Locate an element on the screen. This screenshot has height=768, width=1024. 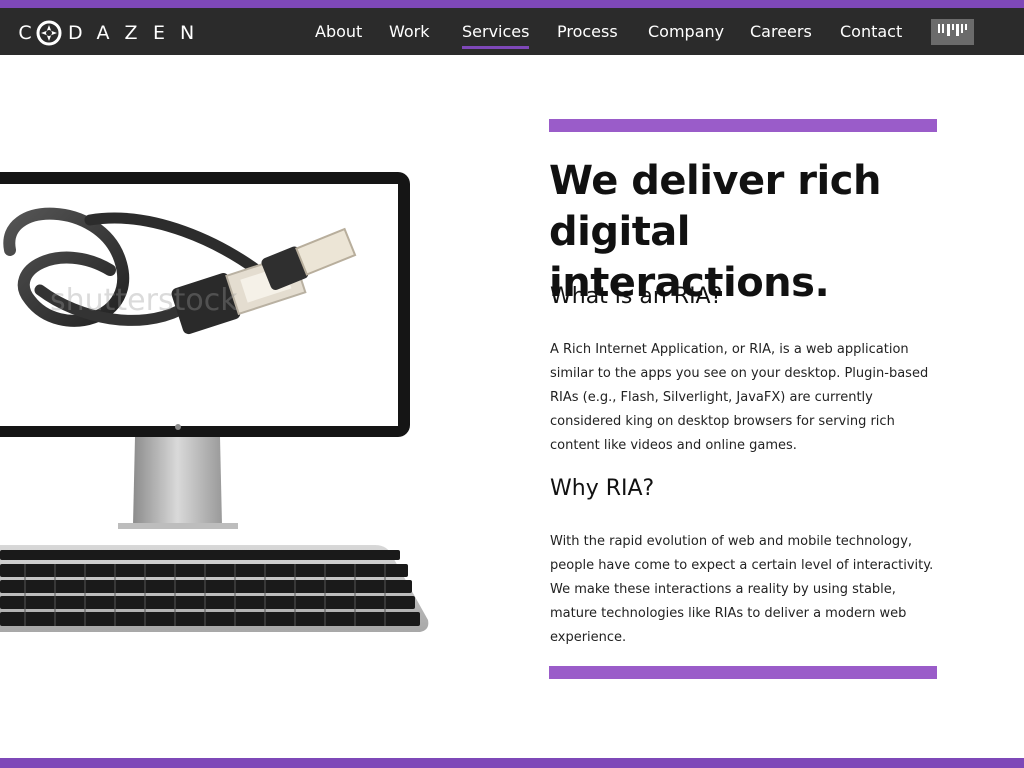
nav-link-process: Process is located at coordinates (587, 31).